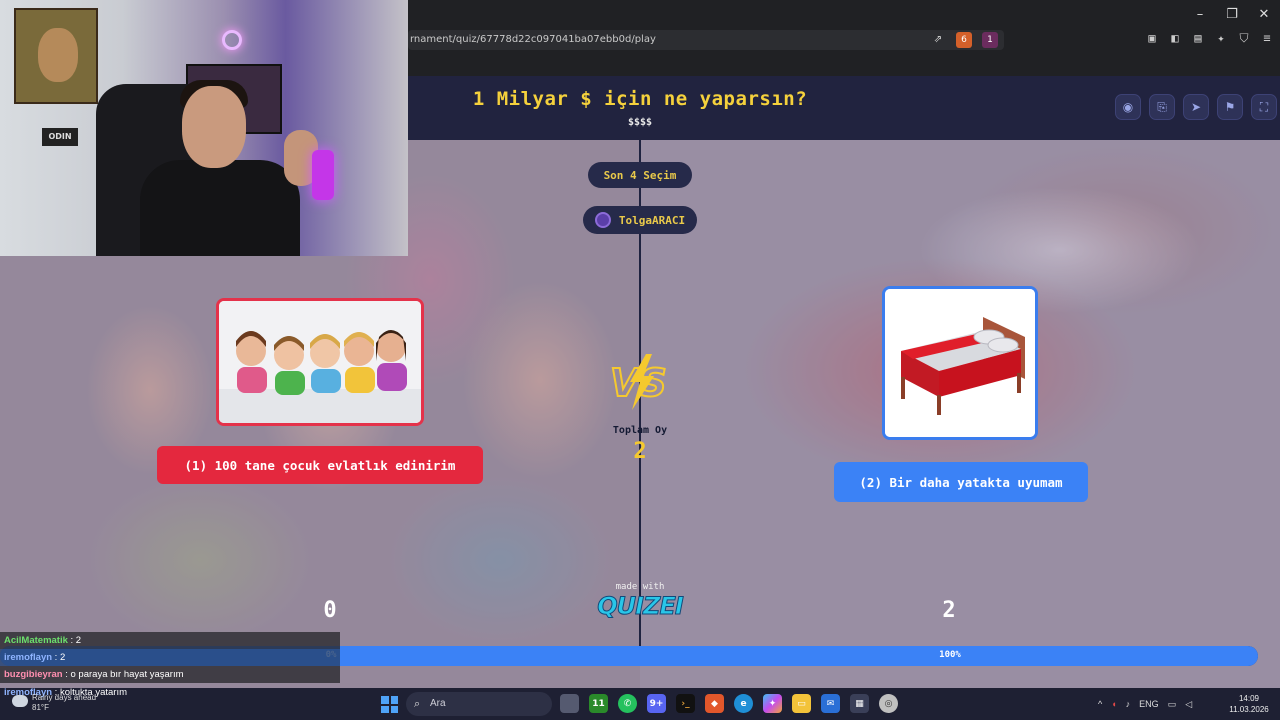  Describe the element at coordinates (1230, 107) in the screenshot. I see `flag-icon: ⚑` at that location.